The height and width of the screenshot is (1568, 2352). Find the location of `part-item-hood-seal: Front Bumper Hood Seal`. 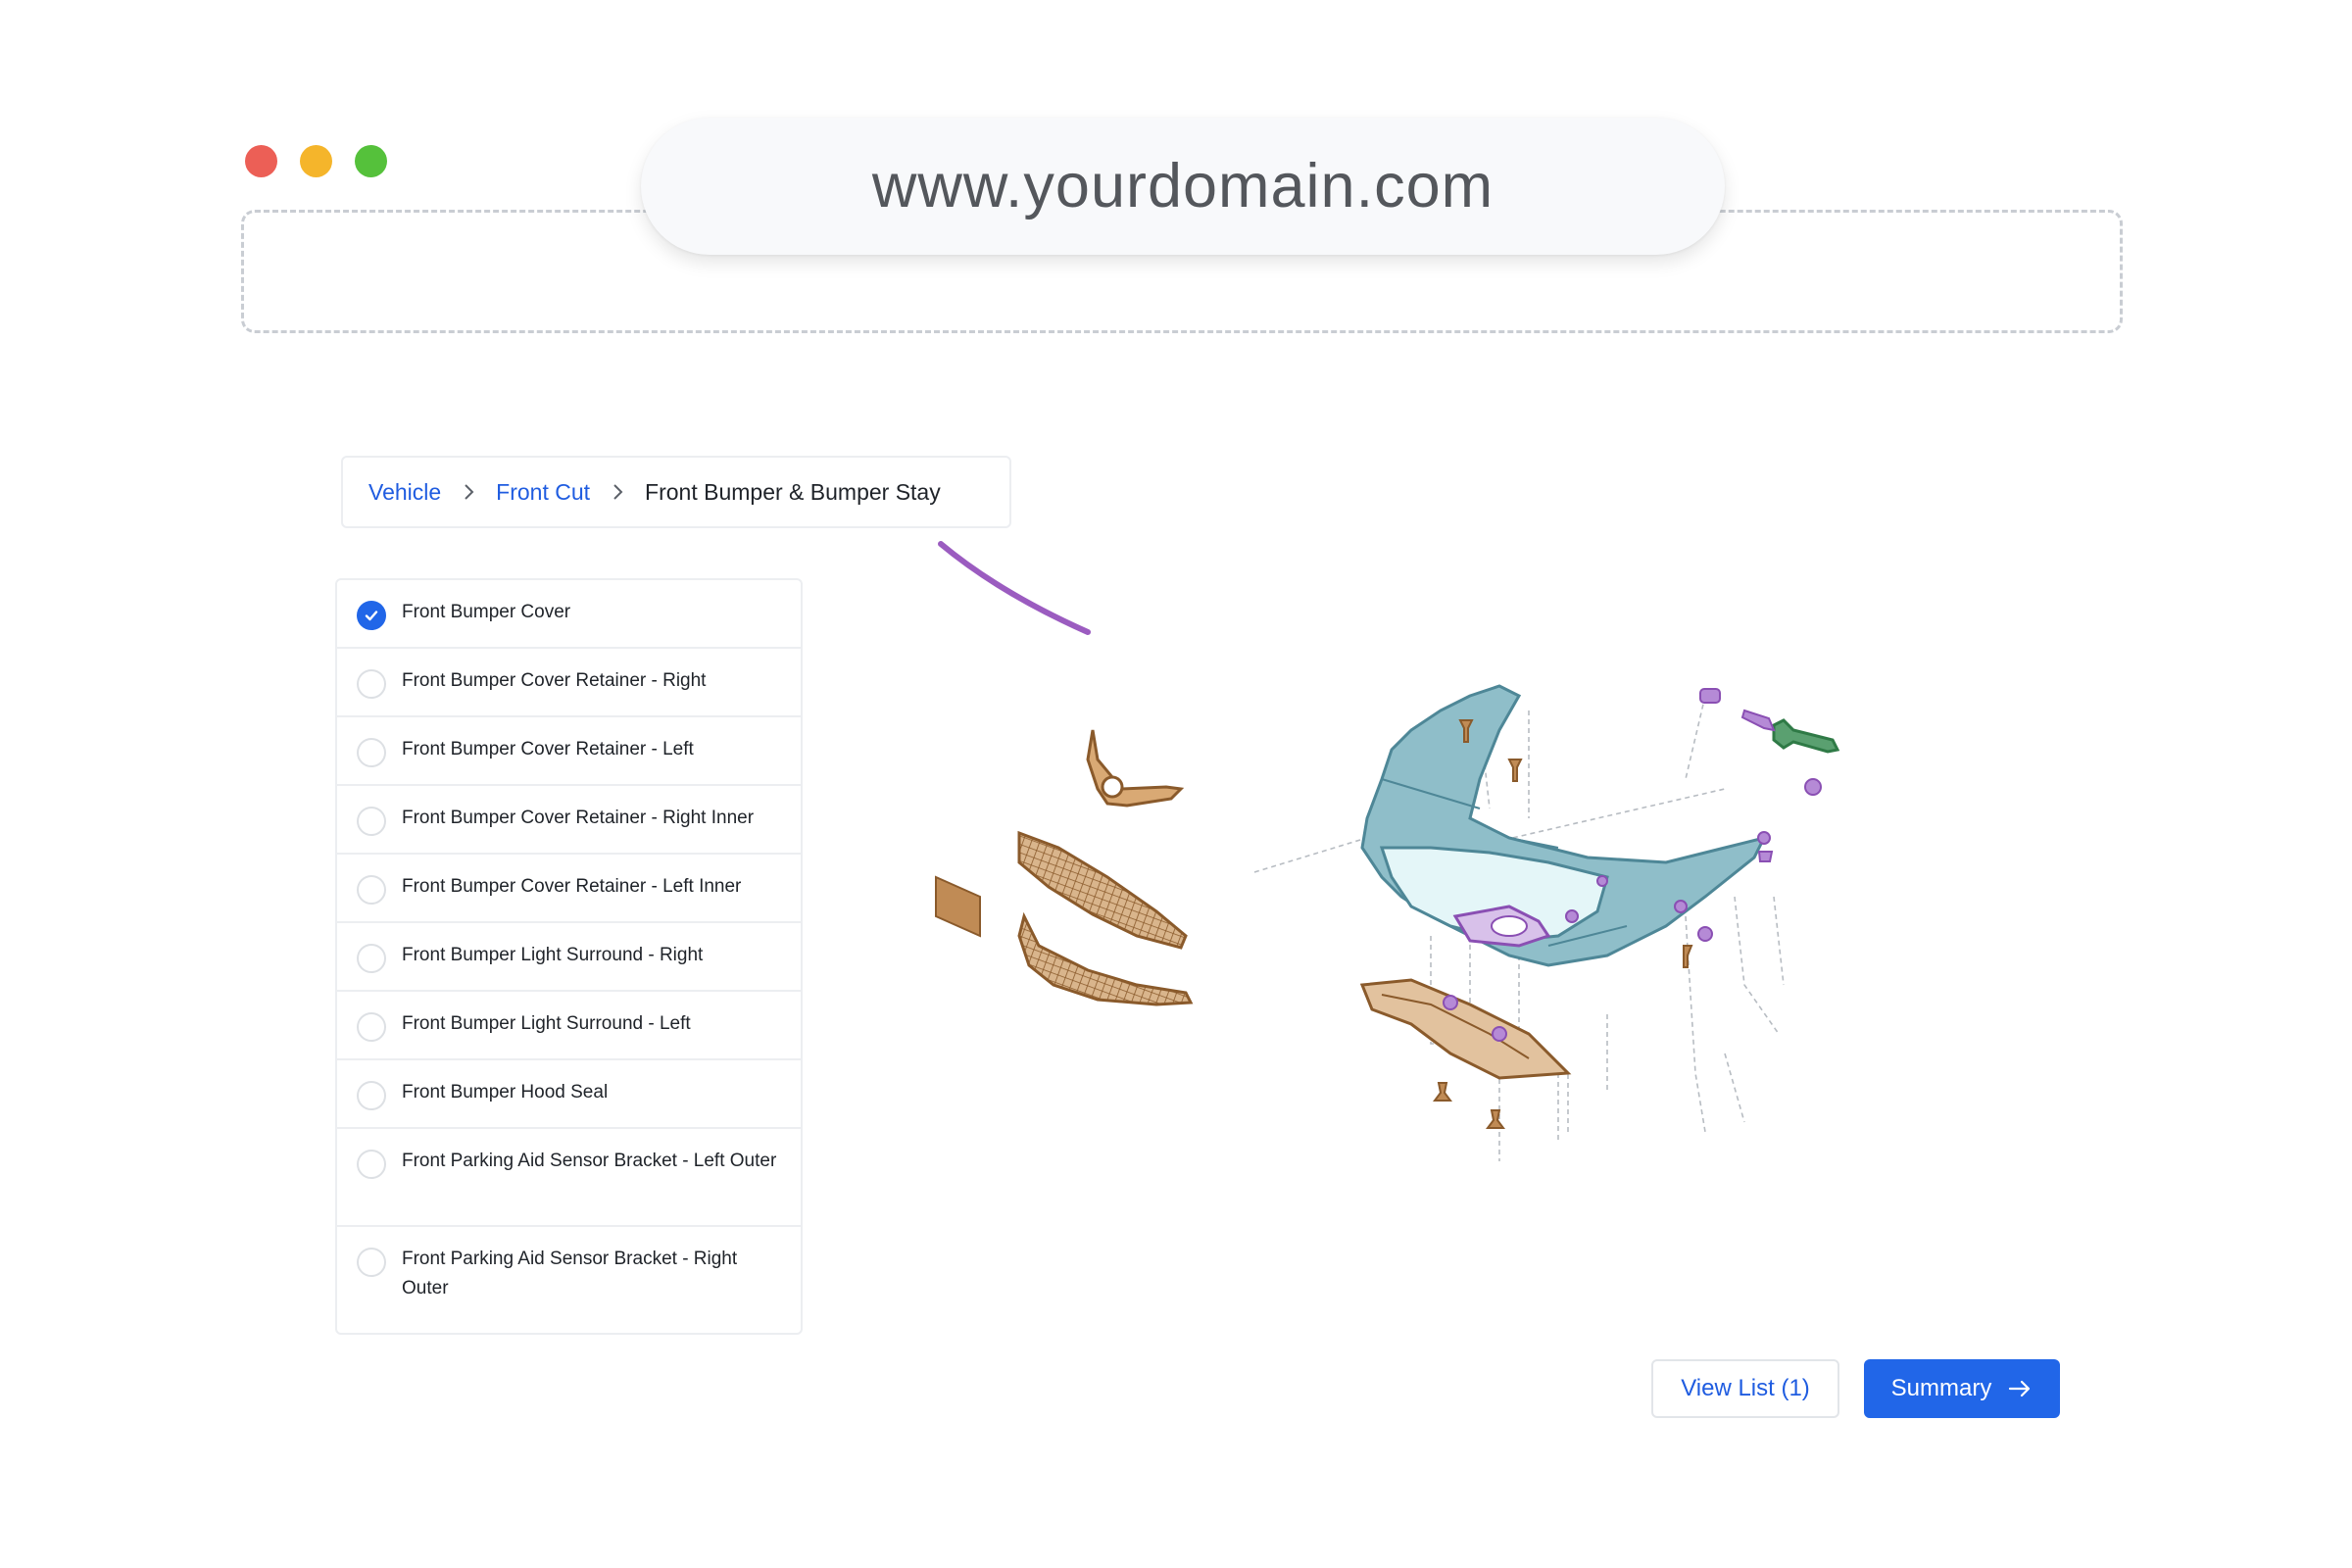

part-item-hood-seal: Front Bumper Hood Seal is located at coordinates (569, 1094).